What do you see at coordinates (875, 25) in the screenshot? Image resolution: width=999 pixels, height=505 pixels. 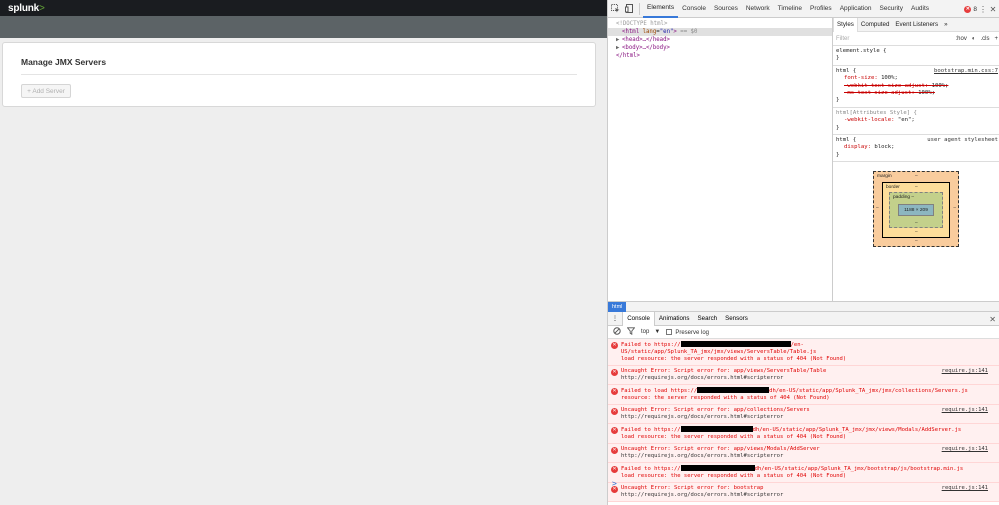 I see `tab-computed: Computed` at bounding box center [875, 25].